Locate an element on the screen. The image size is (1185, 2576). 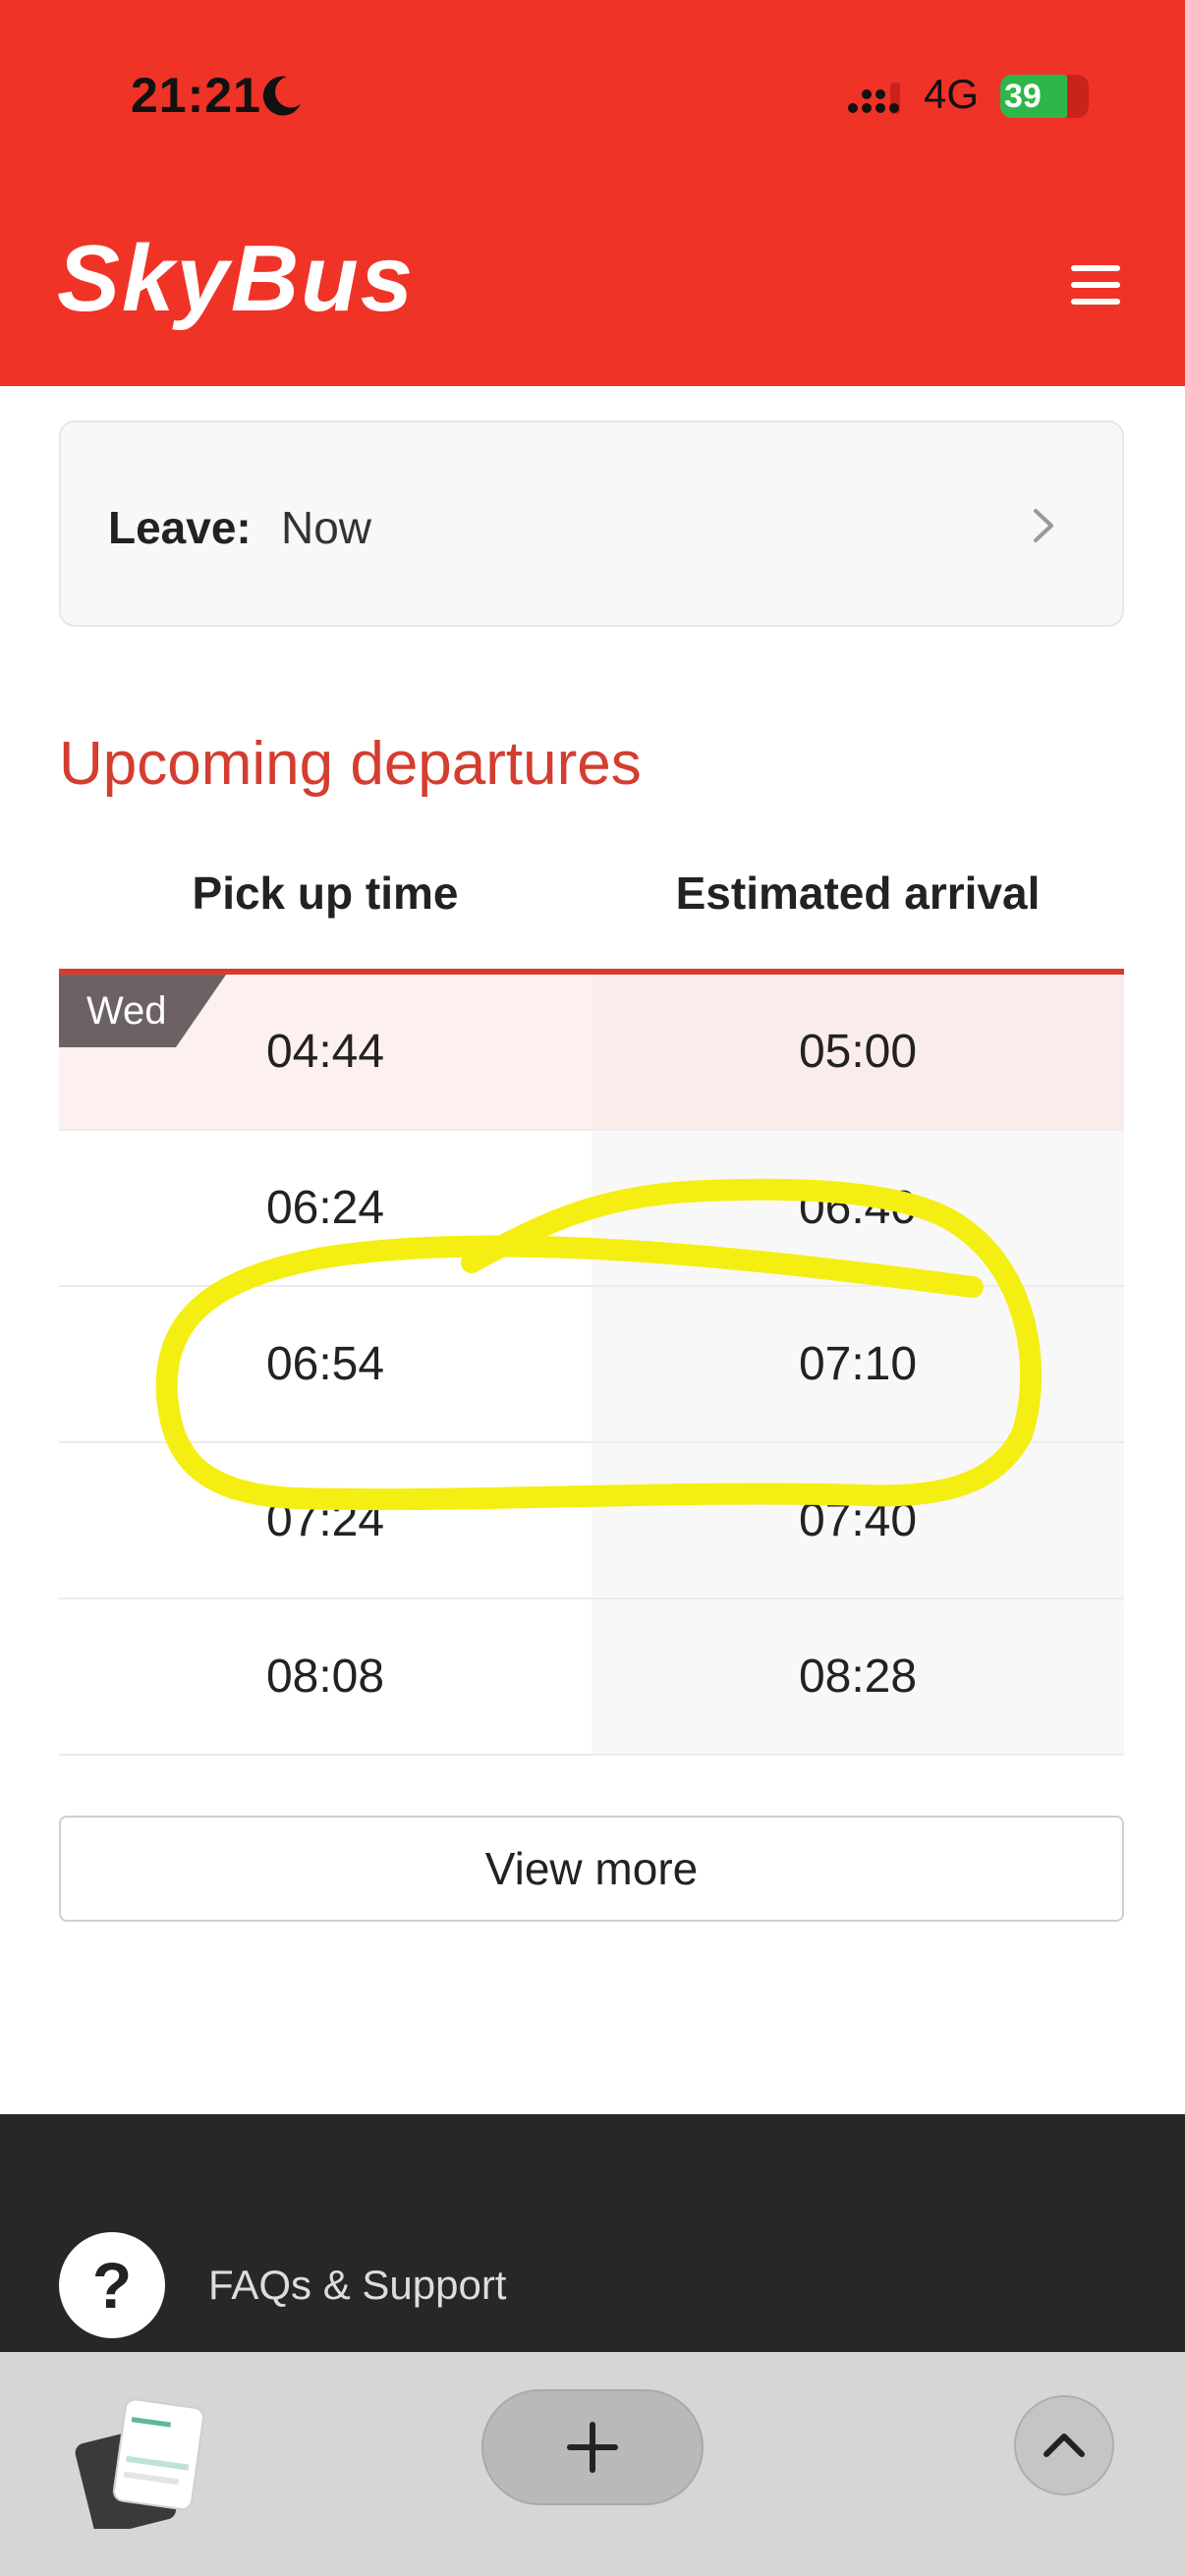
plus-icon is located at coordinates (592, 2447).